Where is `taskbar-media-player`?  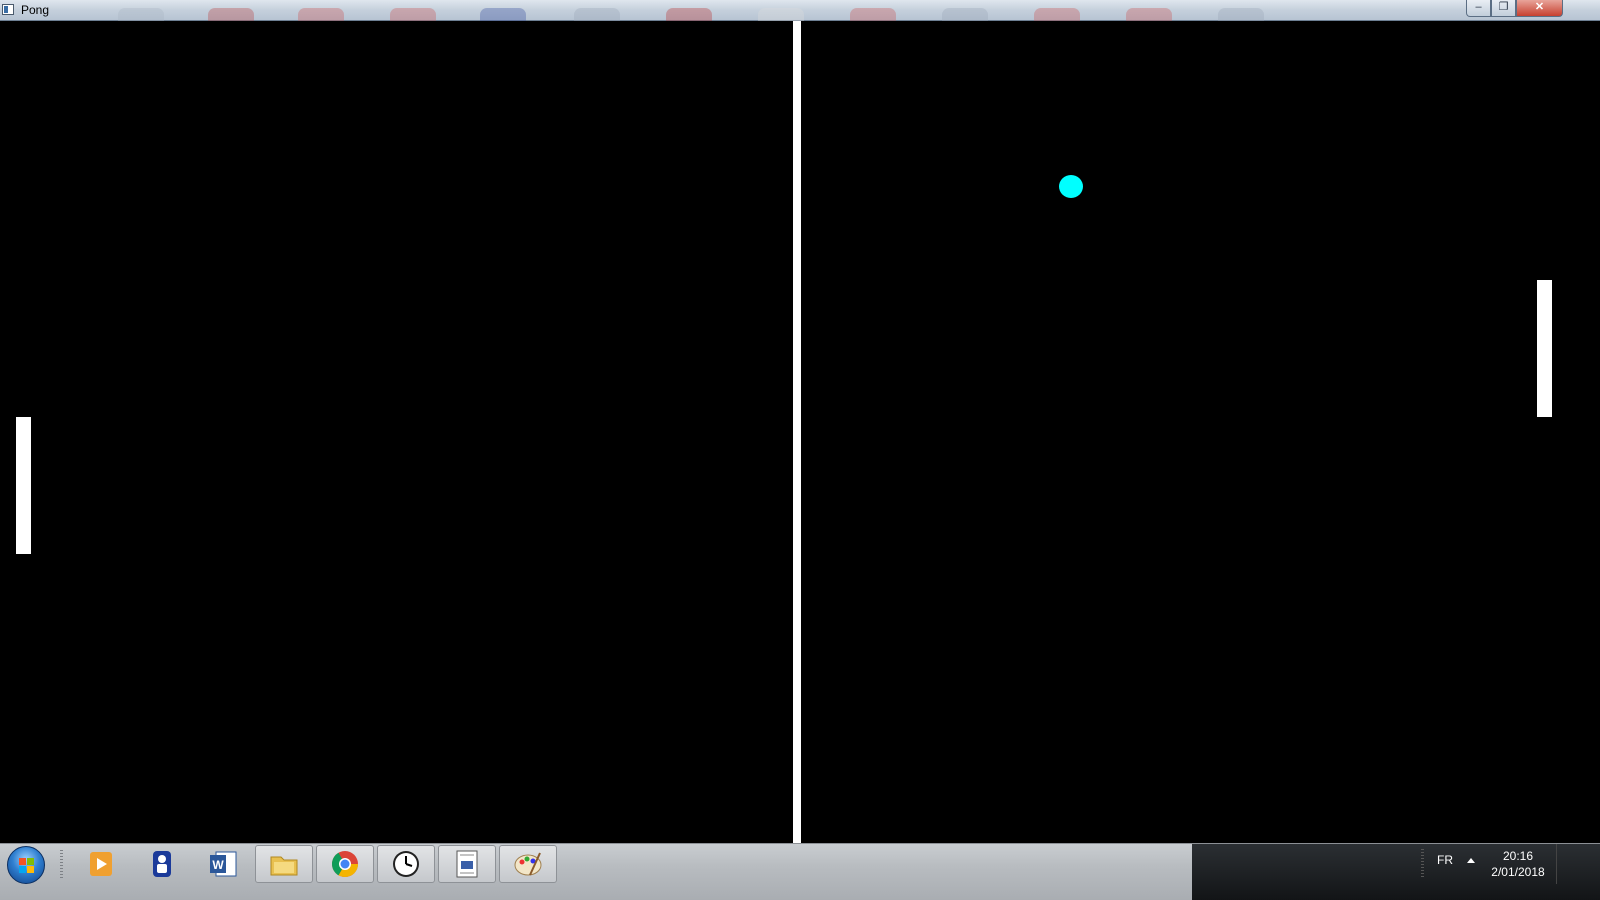
taskbar-media-player is located at coordinates (101, 864).